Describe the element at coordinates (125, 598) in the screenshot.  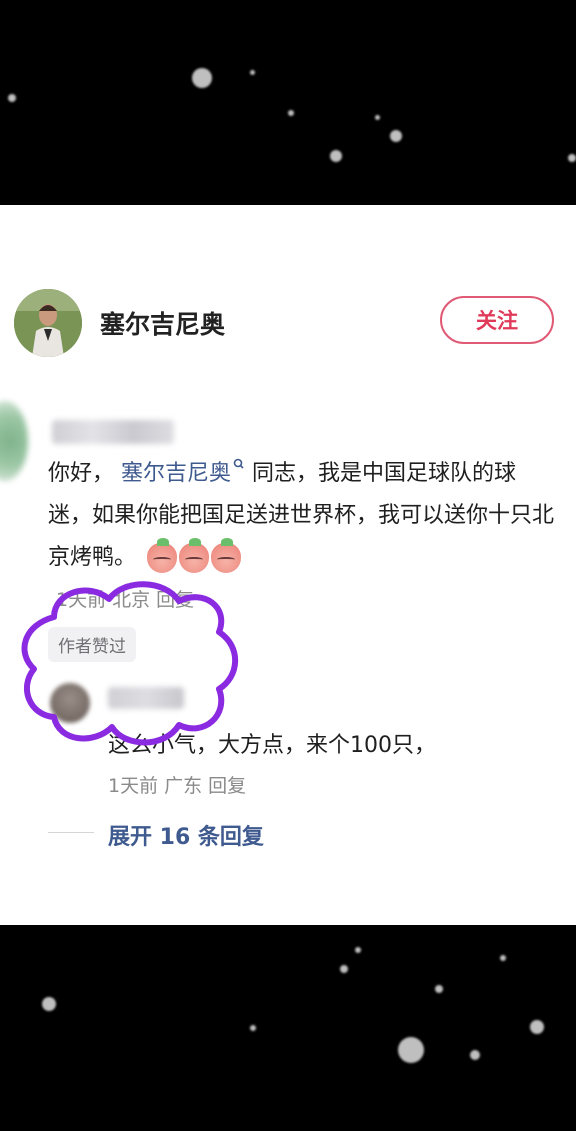
I see `comment-meta: 1天前 北京 回复` at that location.